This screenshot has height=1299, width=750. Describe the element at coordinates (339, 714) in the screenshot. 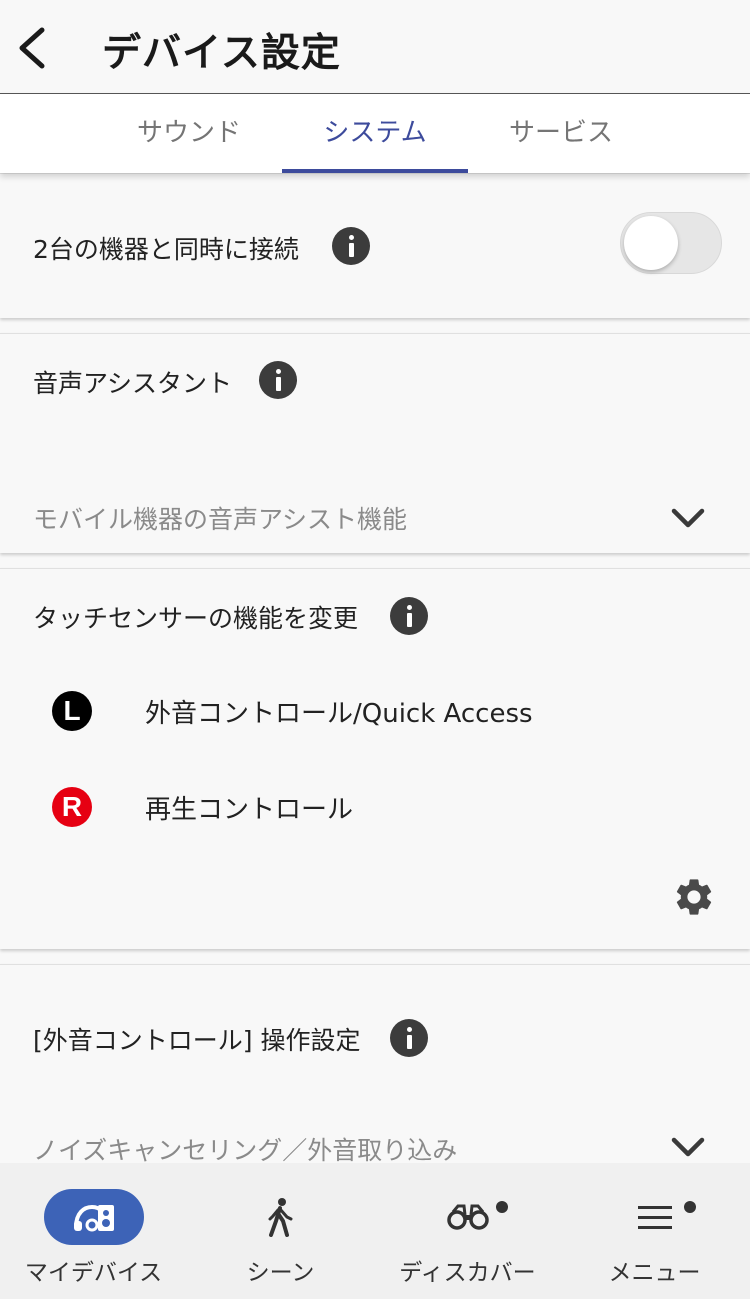

I see `left-function-text: 外音コントロール/Quick Access` at that location.